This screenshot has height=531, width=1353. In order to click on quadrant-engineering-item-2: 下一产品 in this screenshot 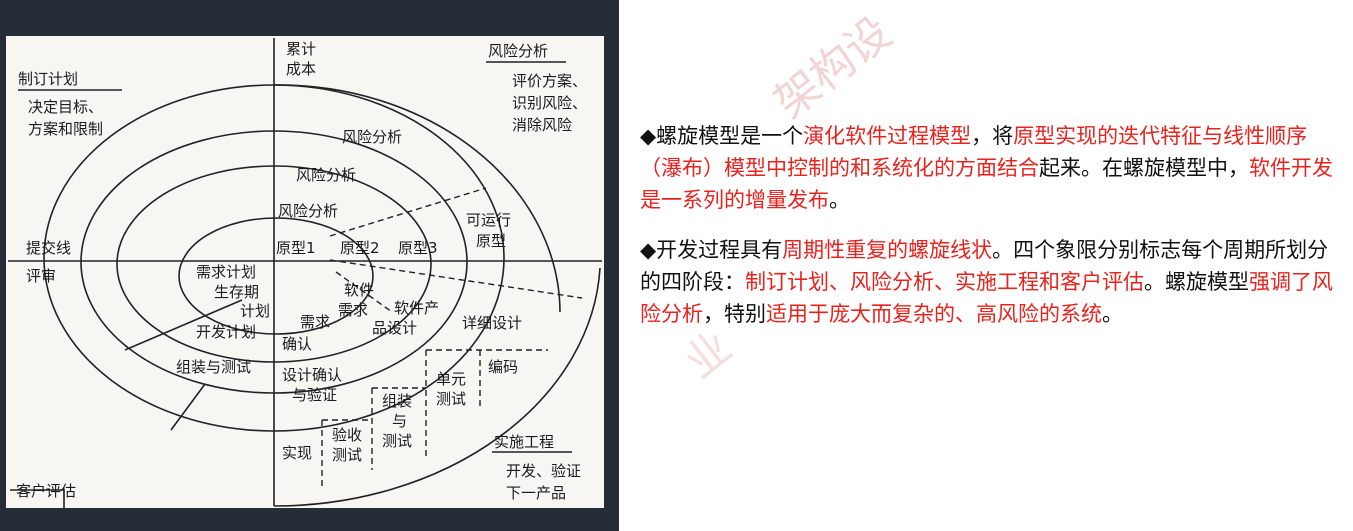, I will do `click(536, 493)`.